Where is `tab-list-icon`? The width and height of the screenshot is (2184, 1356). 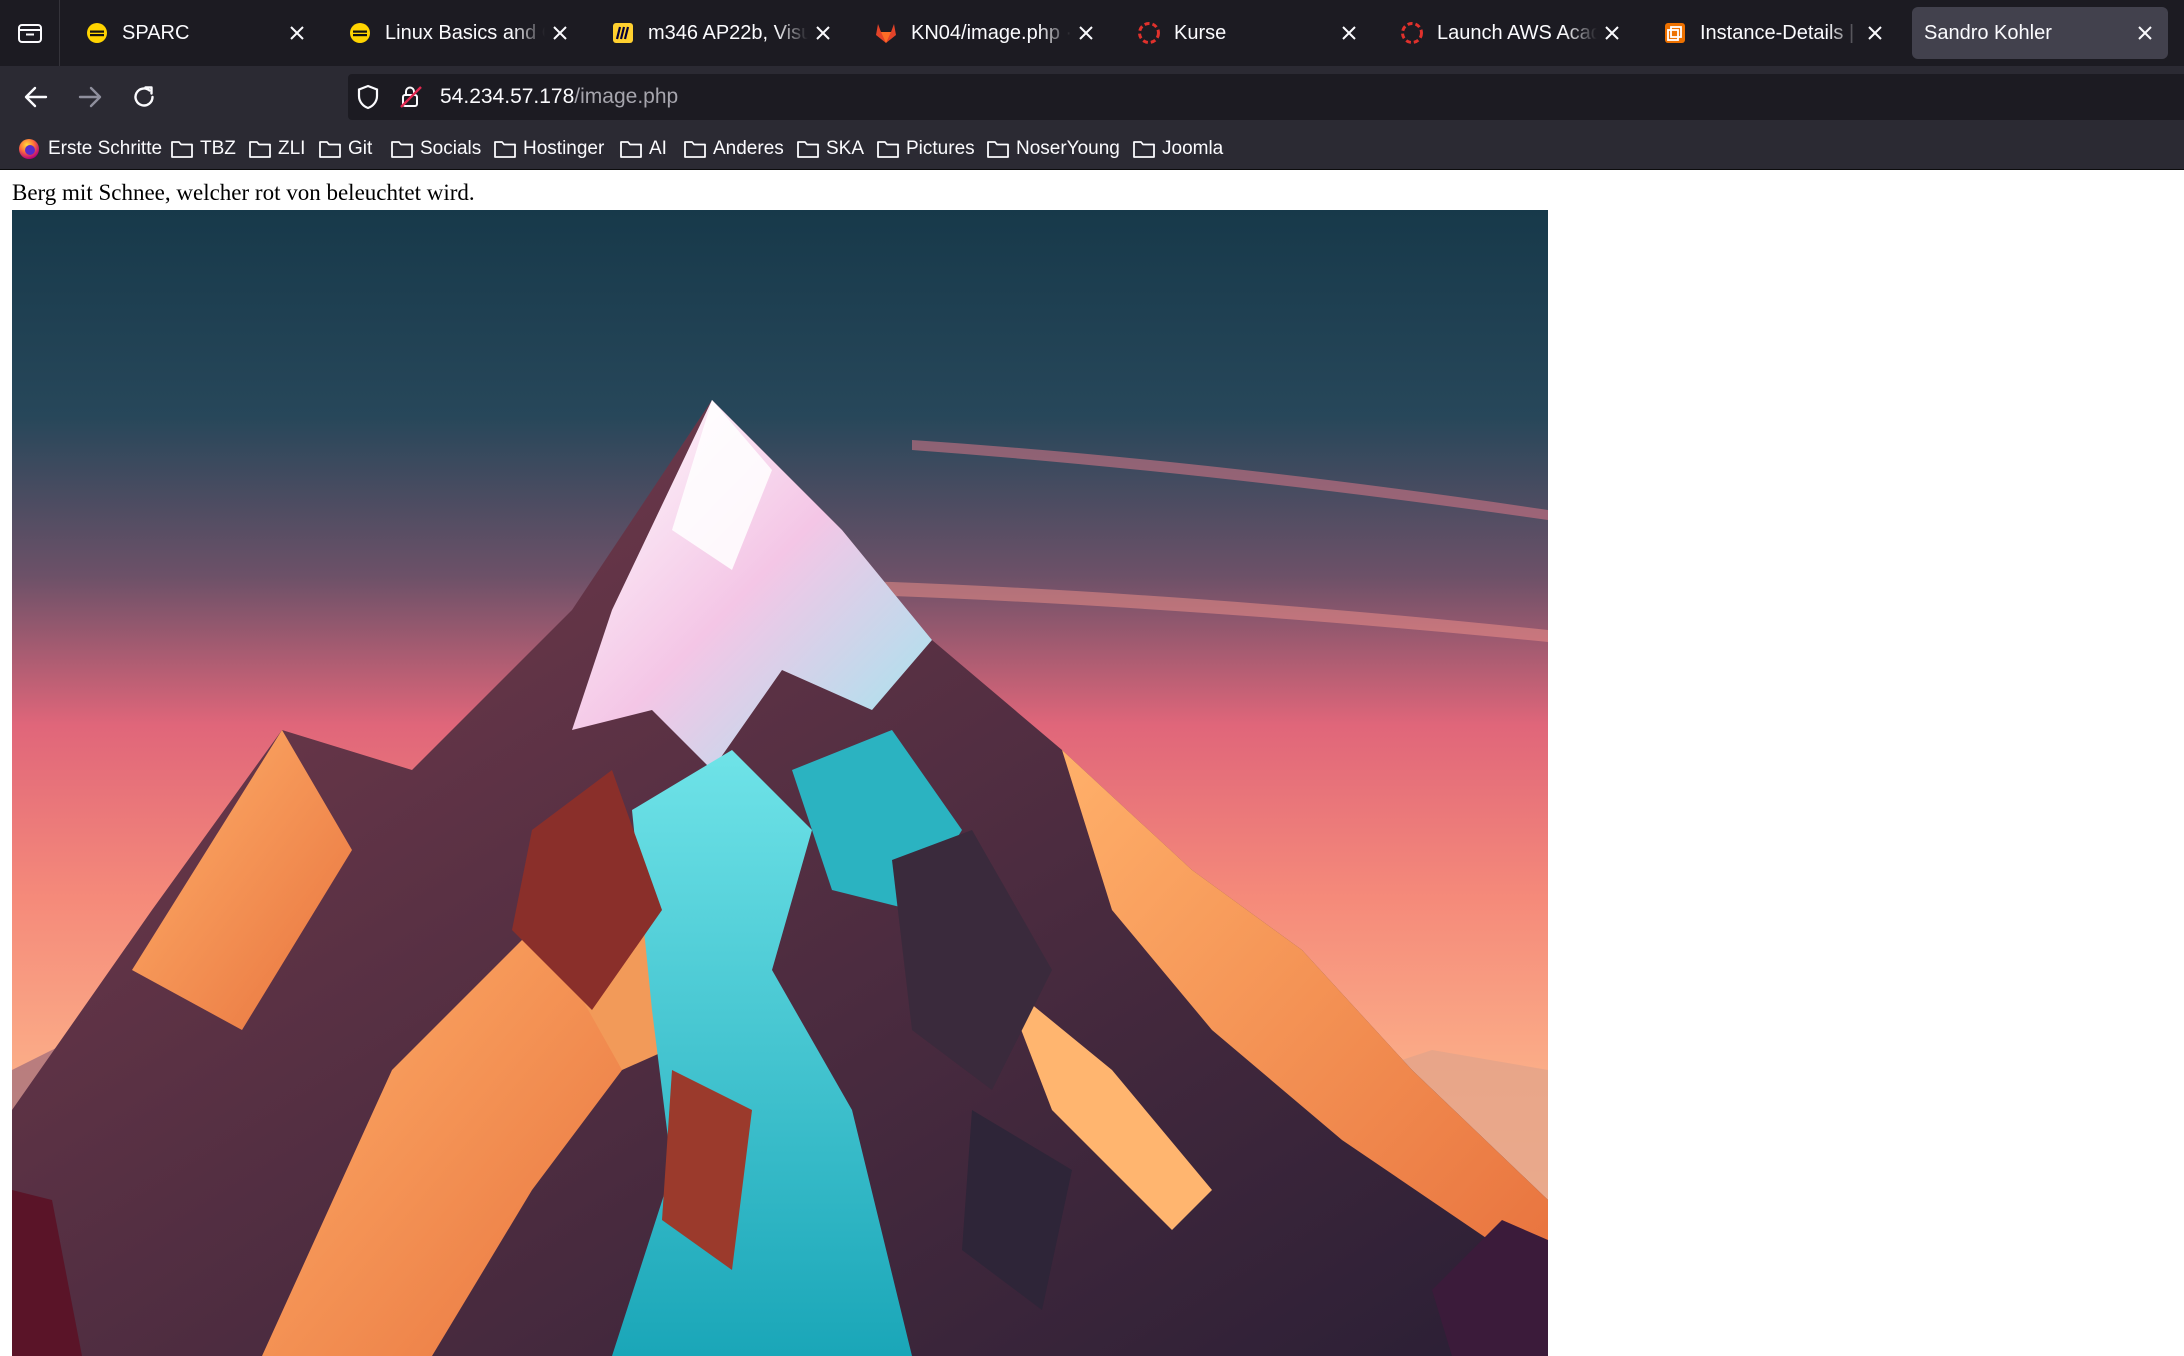
tab-list-icon is located at coordinates (29, 33).